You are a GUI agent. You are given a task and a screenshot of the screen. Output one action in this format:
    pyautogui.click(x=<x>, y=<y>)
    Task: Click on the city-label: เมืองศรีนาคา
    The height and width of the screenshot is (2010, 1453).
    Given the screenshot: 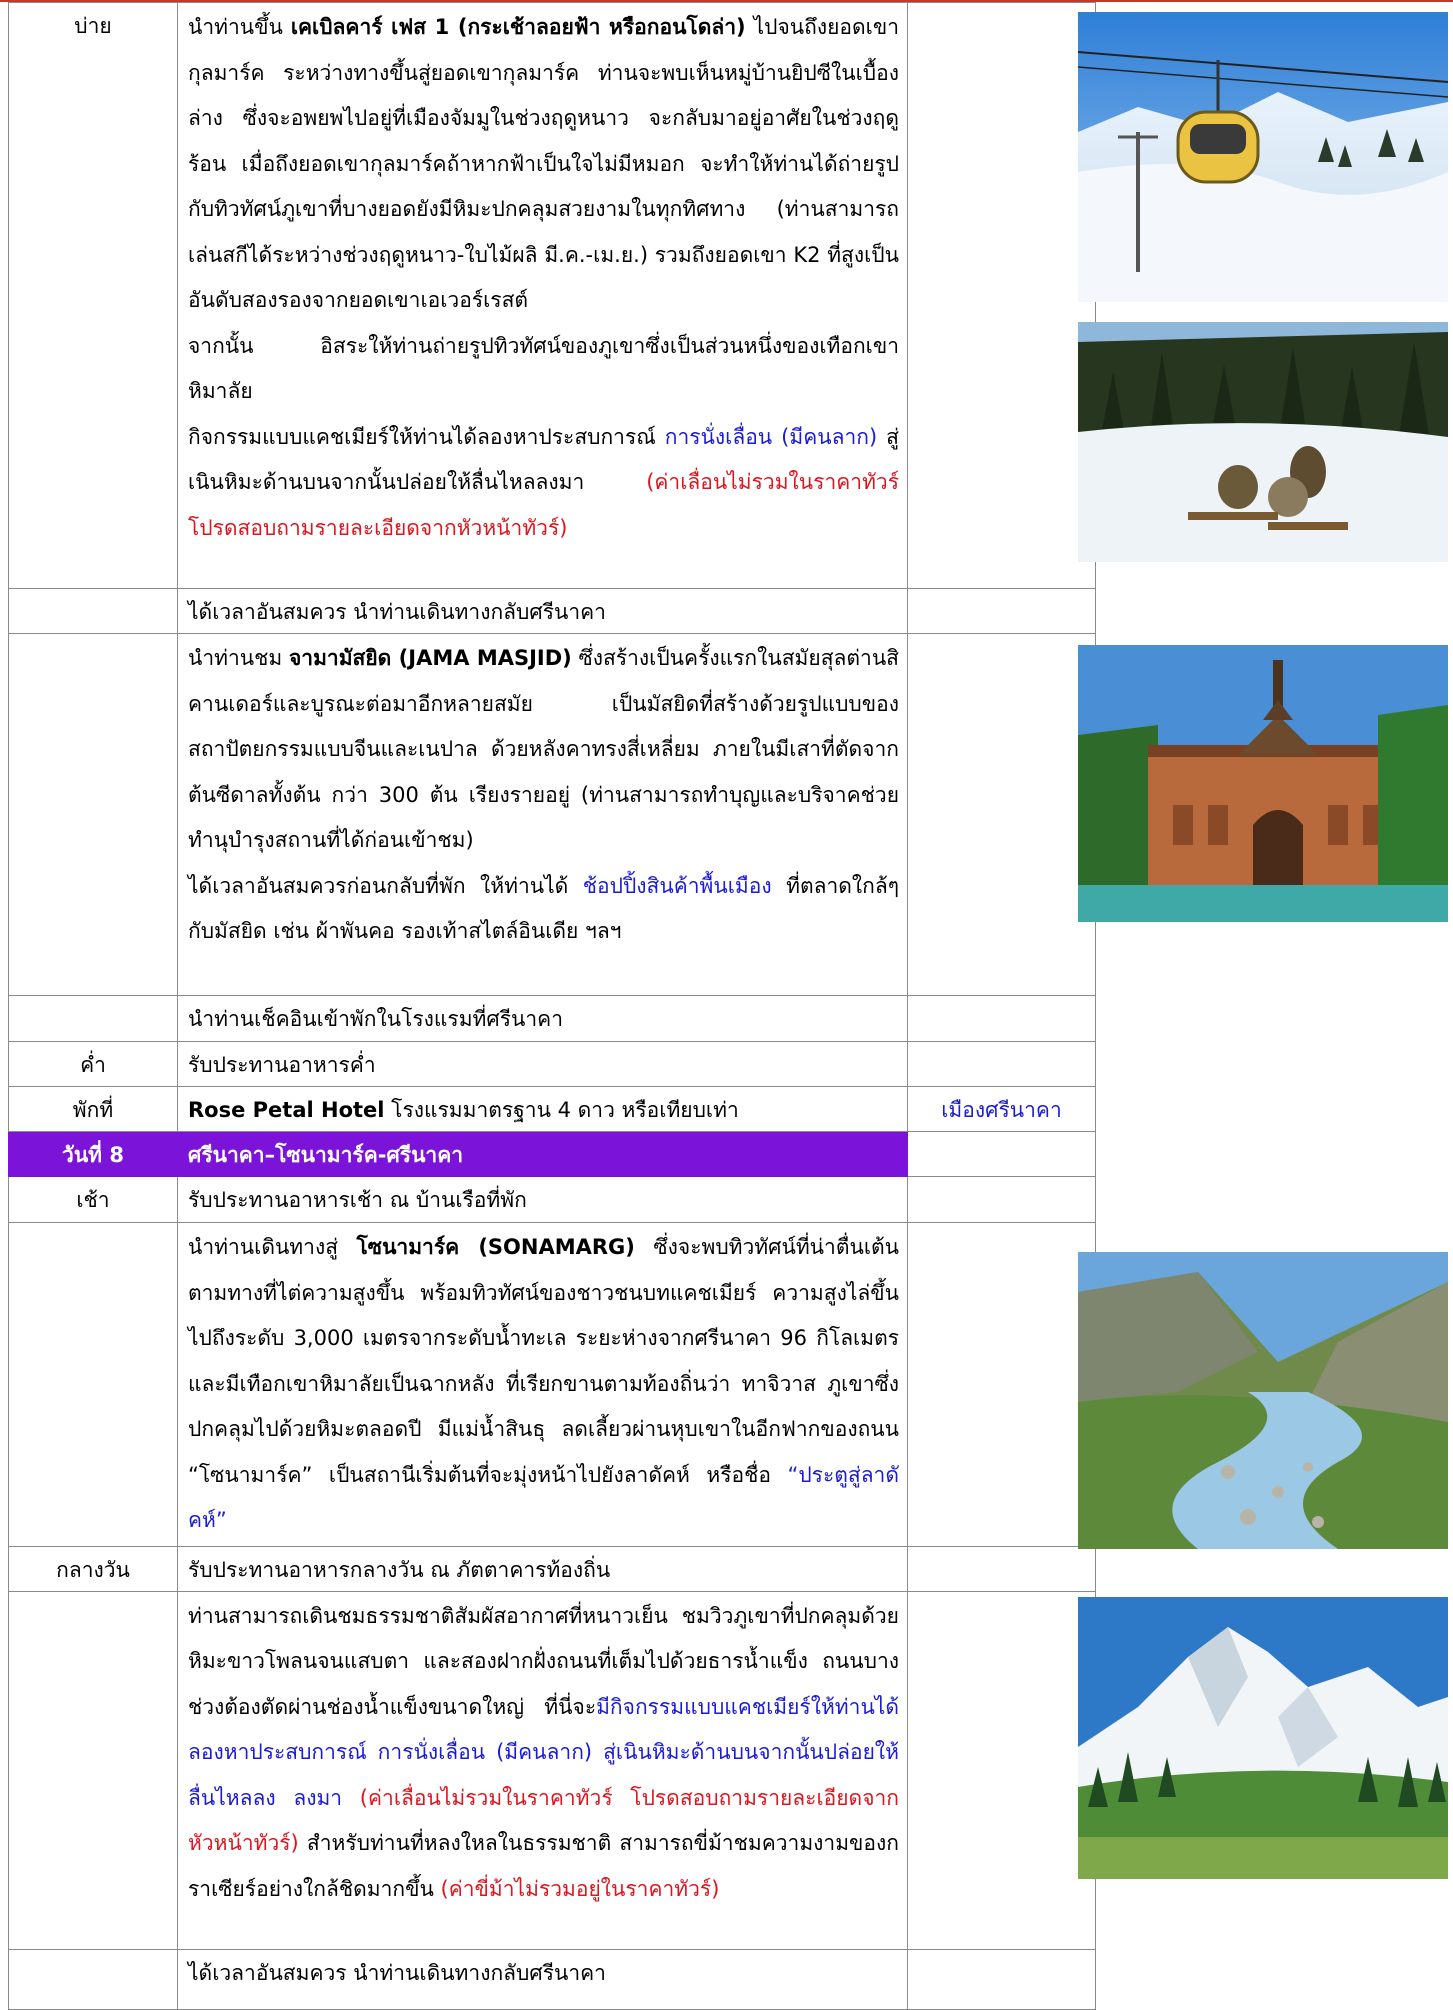 What is the action you would take?
    pyautogui.click(x=1001, y=1109)
    